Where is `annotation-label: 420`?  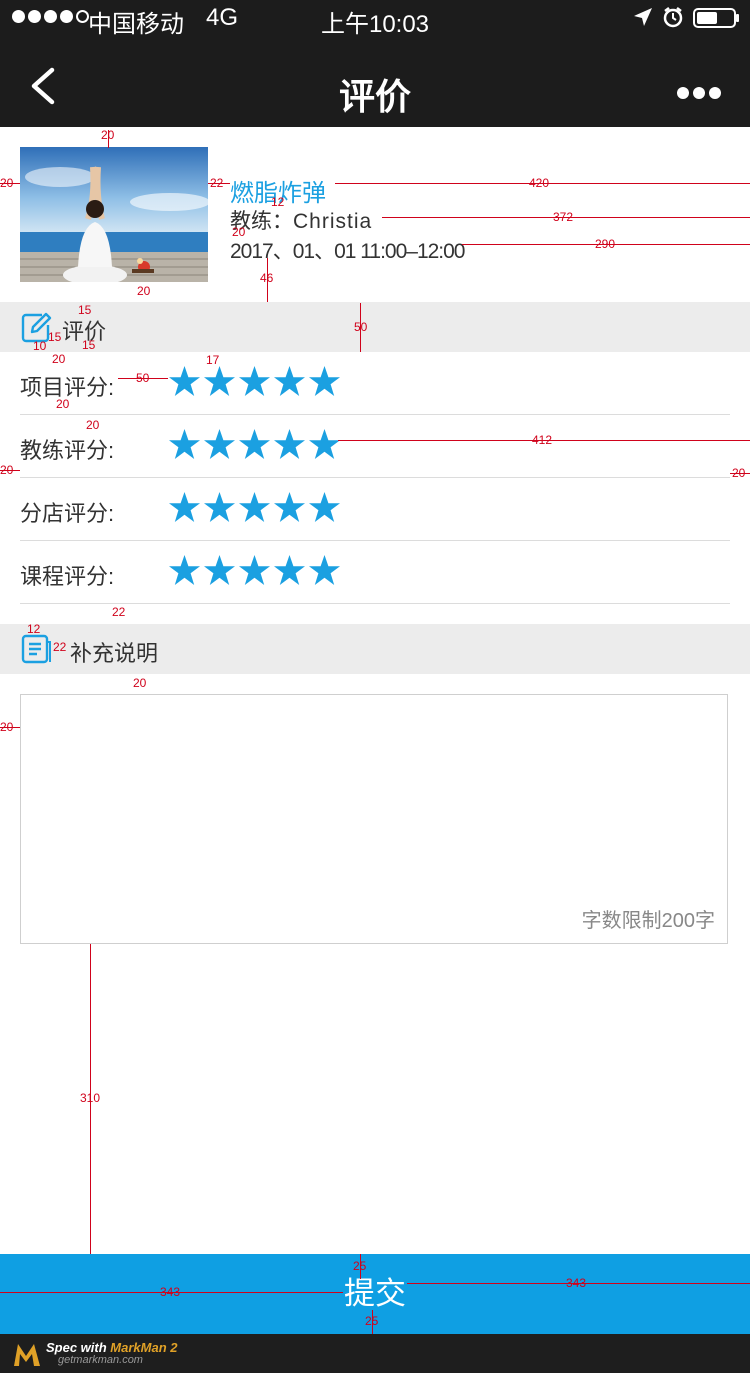 annotation-label: 420 is located at coordinates (539, 183).